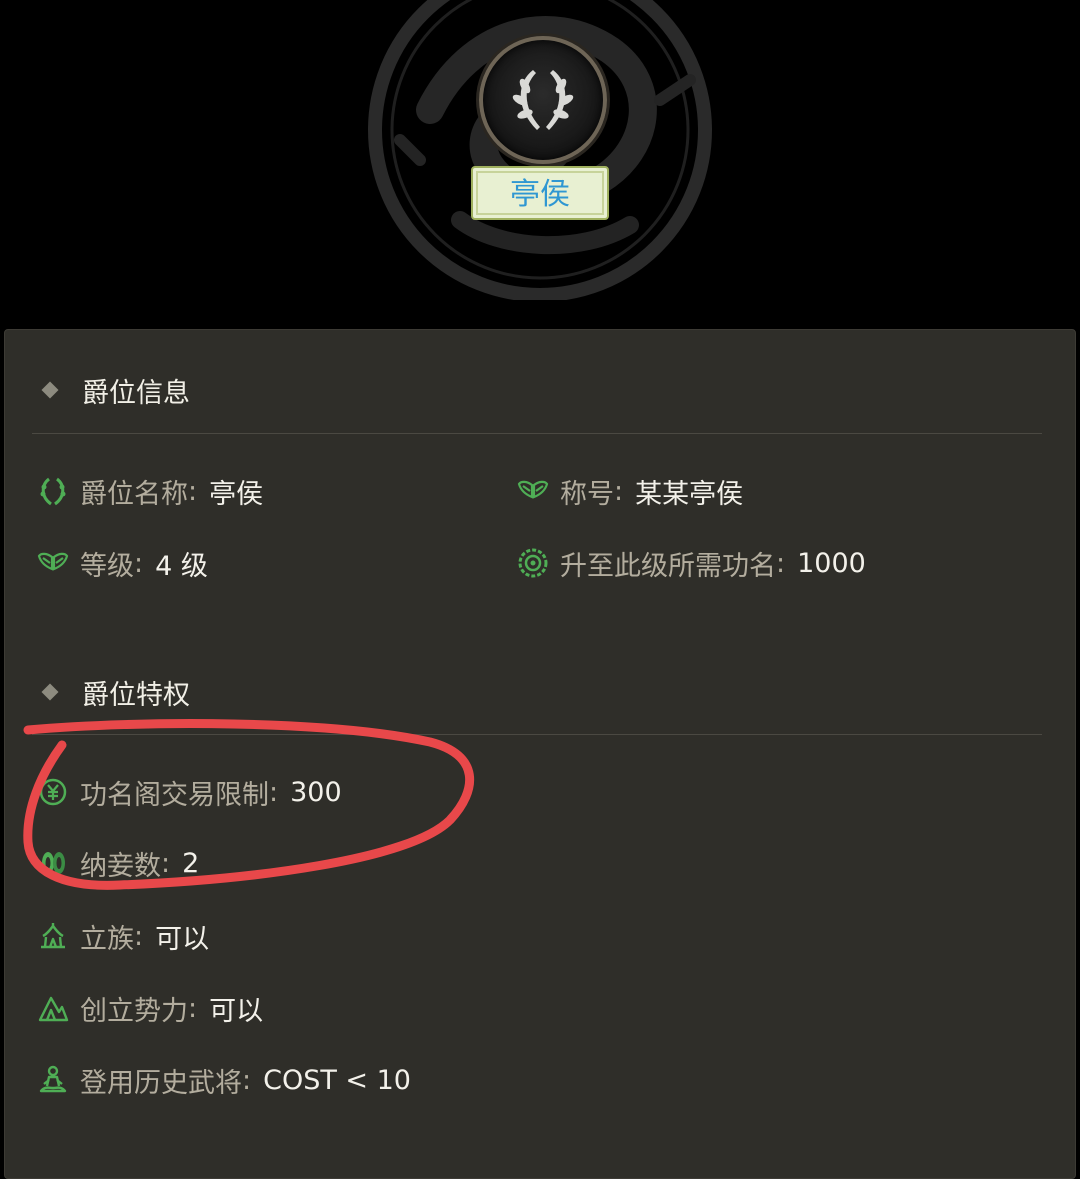  What do you see at coordinates (174, 795) in the screenshot?
I see `field-label: 功名阁交易限制` at bounding box center [174, 795].